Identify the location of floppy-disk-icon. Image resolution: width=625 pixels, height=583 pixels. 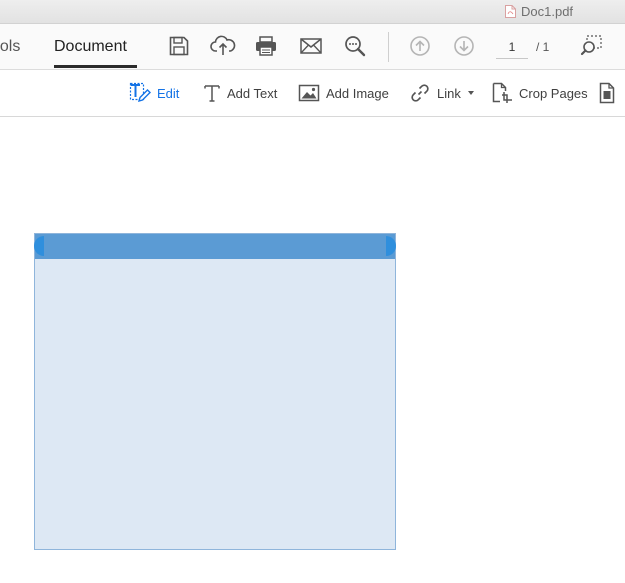
(179, 46).